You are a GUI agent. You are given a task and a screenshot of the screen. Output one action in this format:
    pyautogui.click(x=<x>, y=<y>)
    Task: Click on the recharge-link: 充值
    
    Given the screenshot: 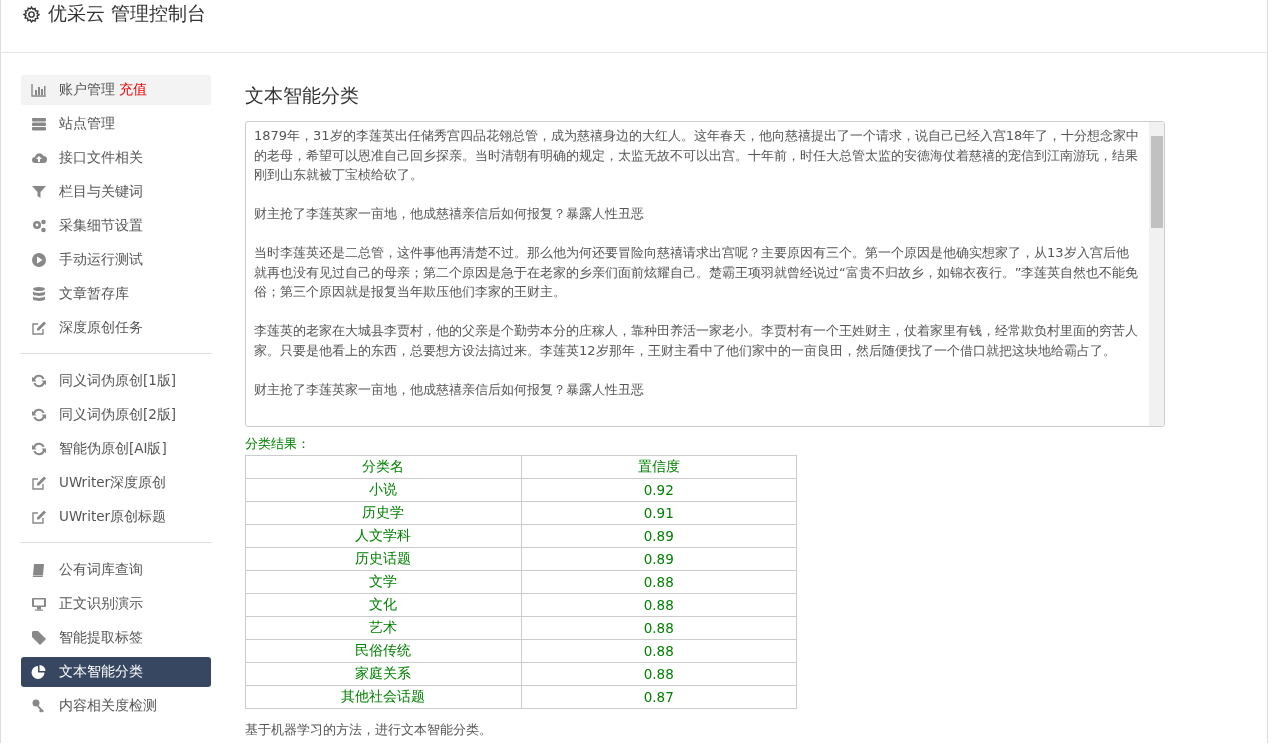 What is the action you would take?
    pyautogui.click(x=133, y=90)
    